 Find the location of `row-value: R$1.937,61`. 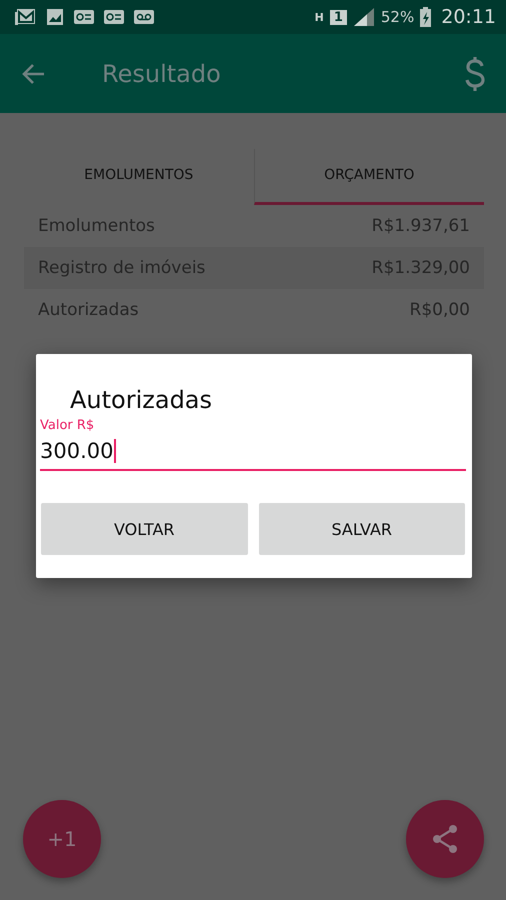

row-value: R$1.937,61 is located at coordinates (421, 226).